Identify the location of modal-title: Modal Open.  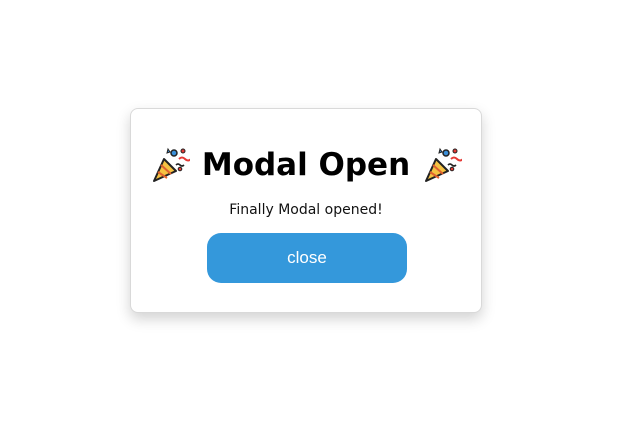
(306, 165).